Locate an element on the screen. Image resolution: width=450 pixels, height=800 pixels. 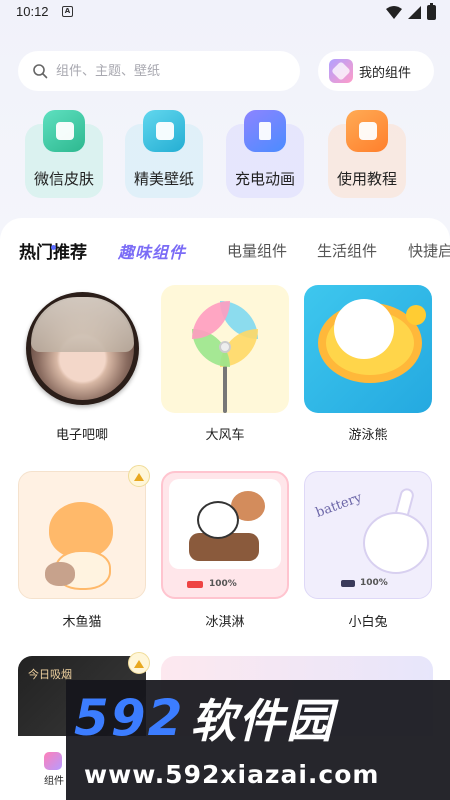
my-widgets-icon is located at coordinates (341, 71).